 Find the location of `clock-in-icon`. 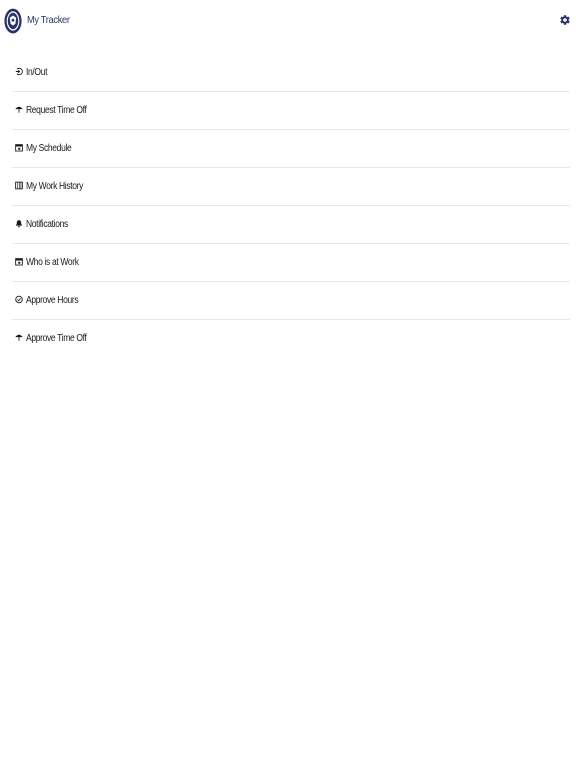

clock-in-icon is located at coordinates (19, 71).